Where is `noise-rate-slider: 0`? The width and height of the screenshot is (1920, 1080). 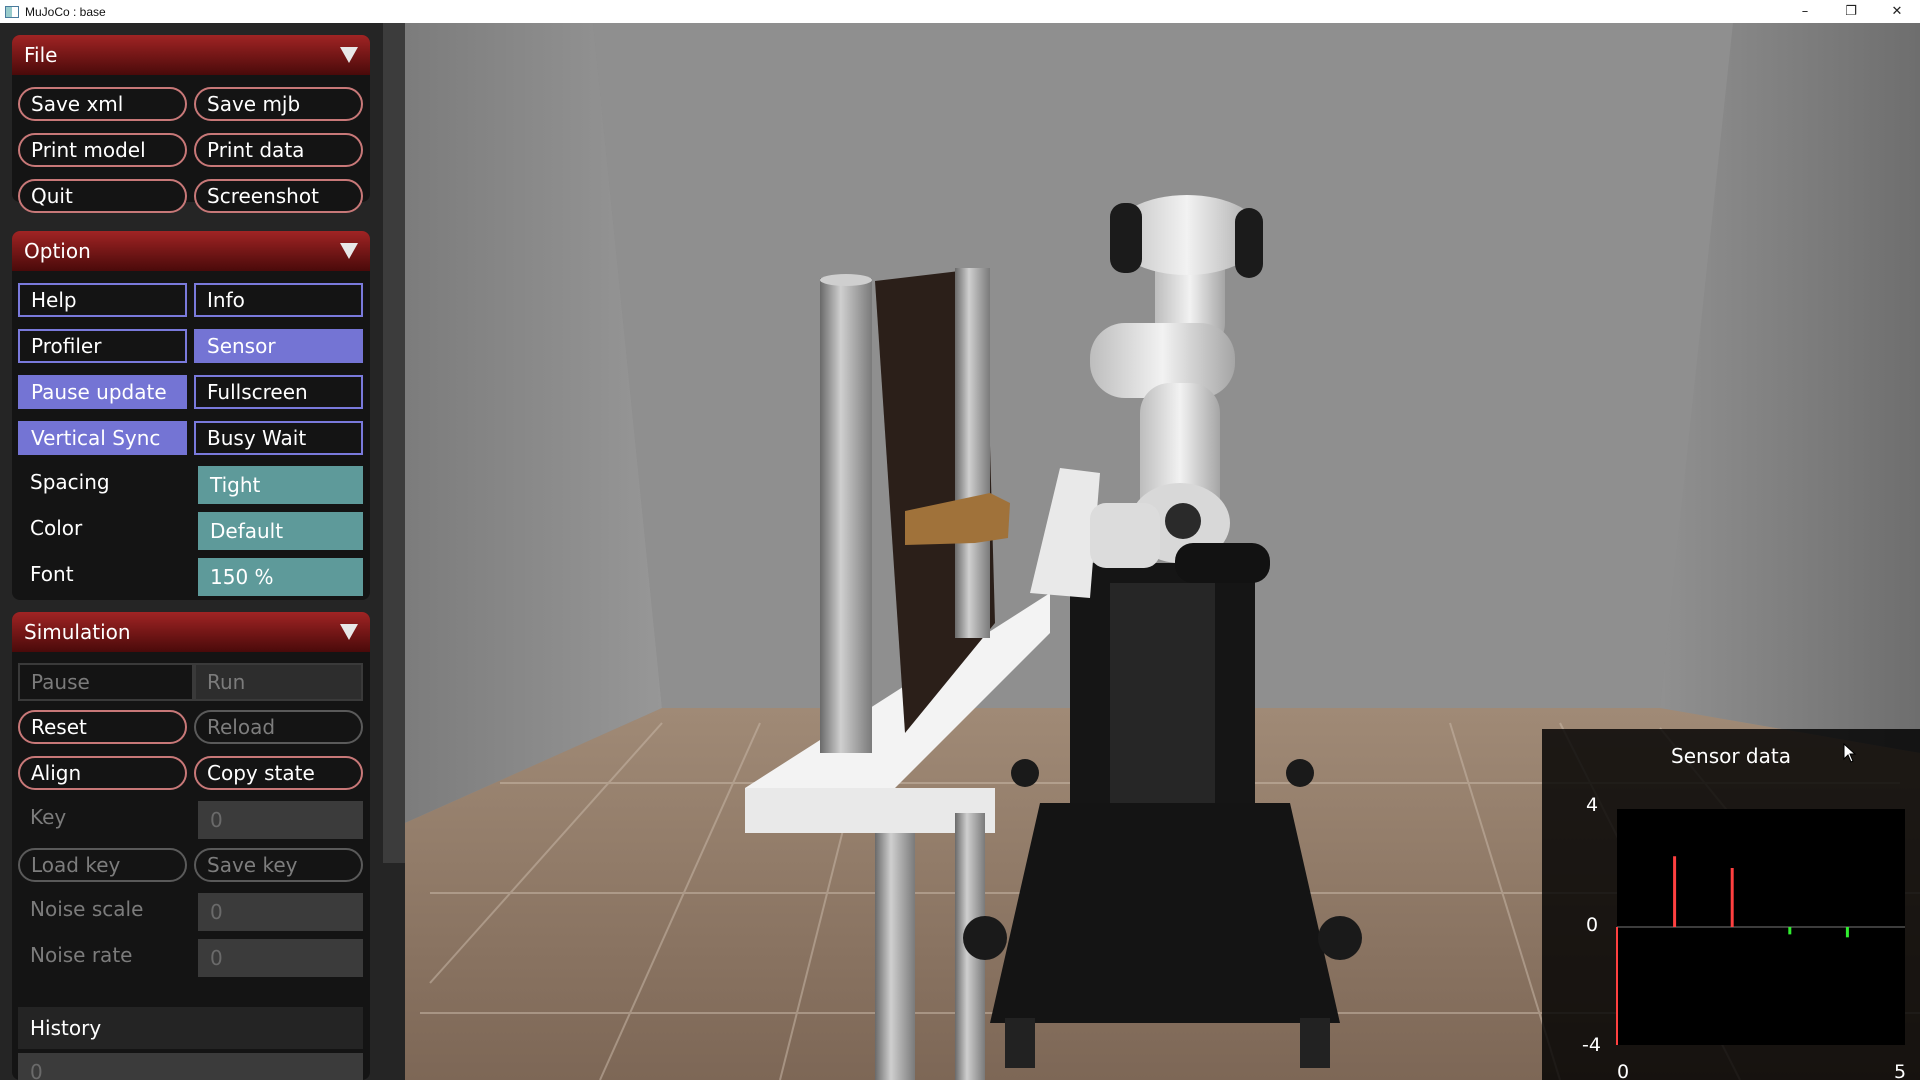
noise-rate-slider: 0 is located at coordinates (280, 958).